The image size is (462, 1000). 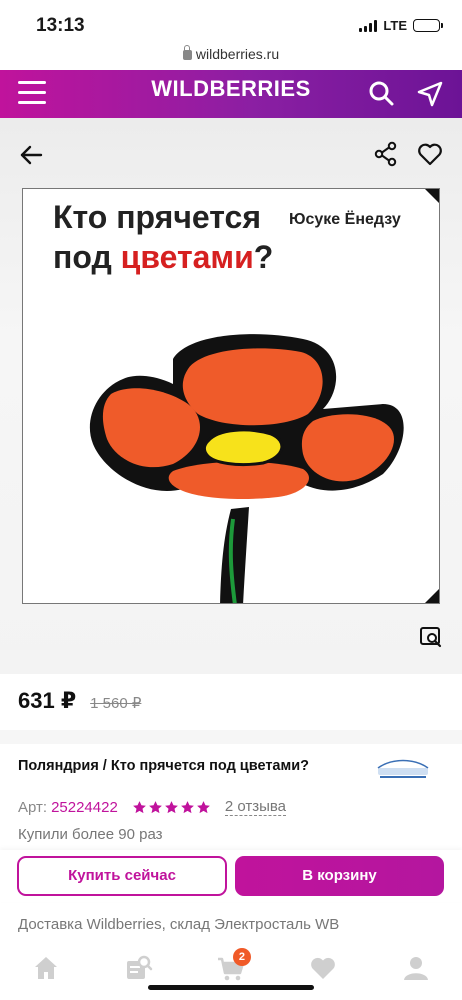 I want to click on menu-icon, so click(x=32, y=93).